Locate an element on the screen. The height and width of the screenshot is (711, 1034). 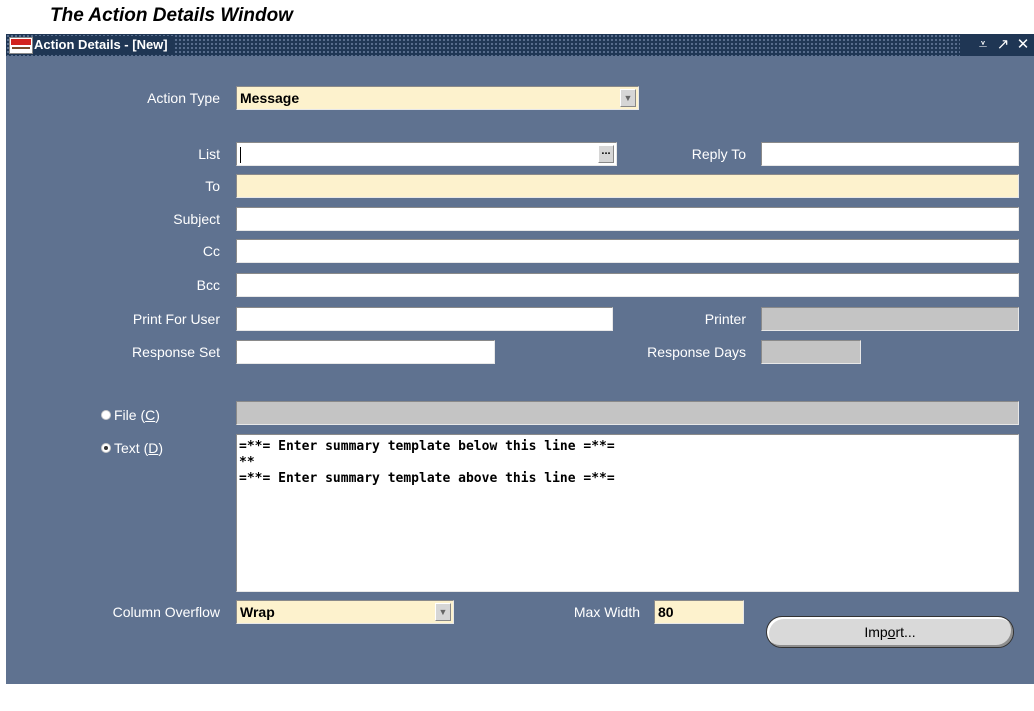
action-type-value: Message is located at coordinates (270, 98).